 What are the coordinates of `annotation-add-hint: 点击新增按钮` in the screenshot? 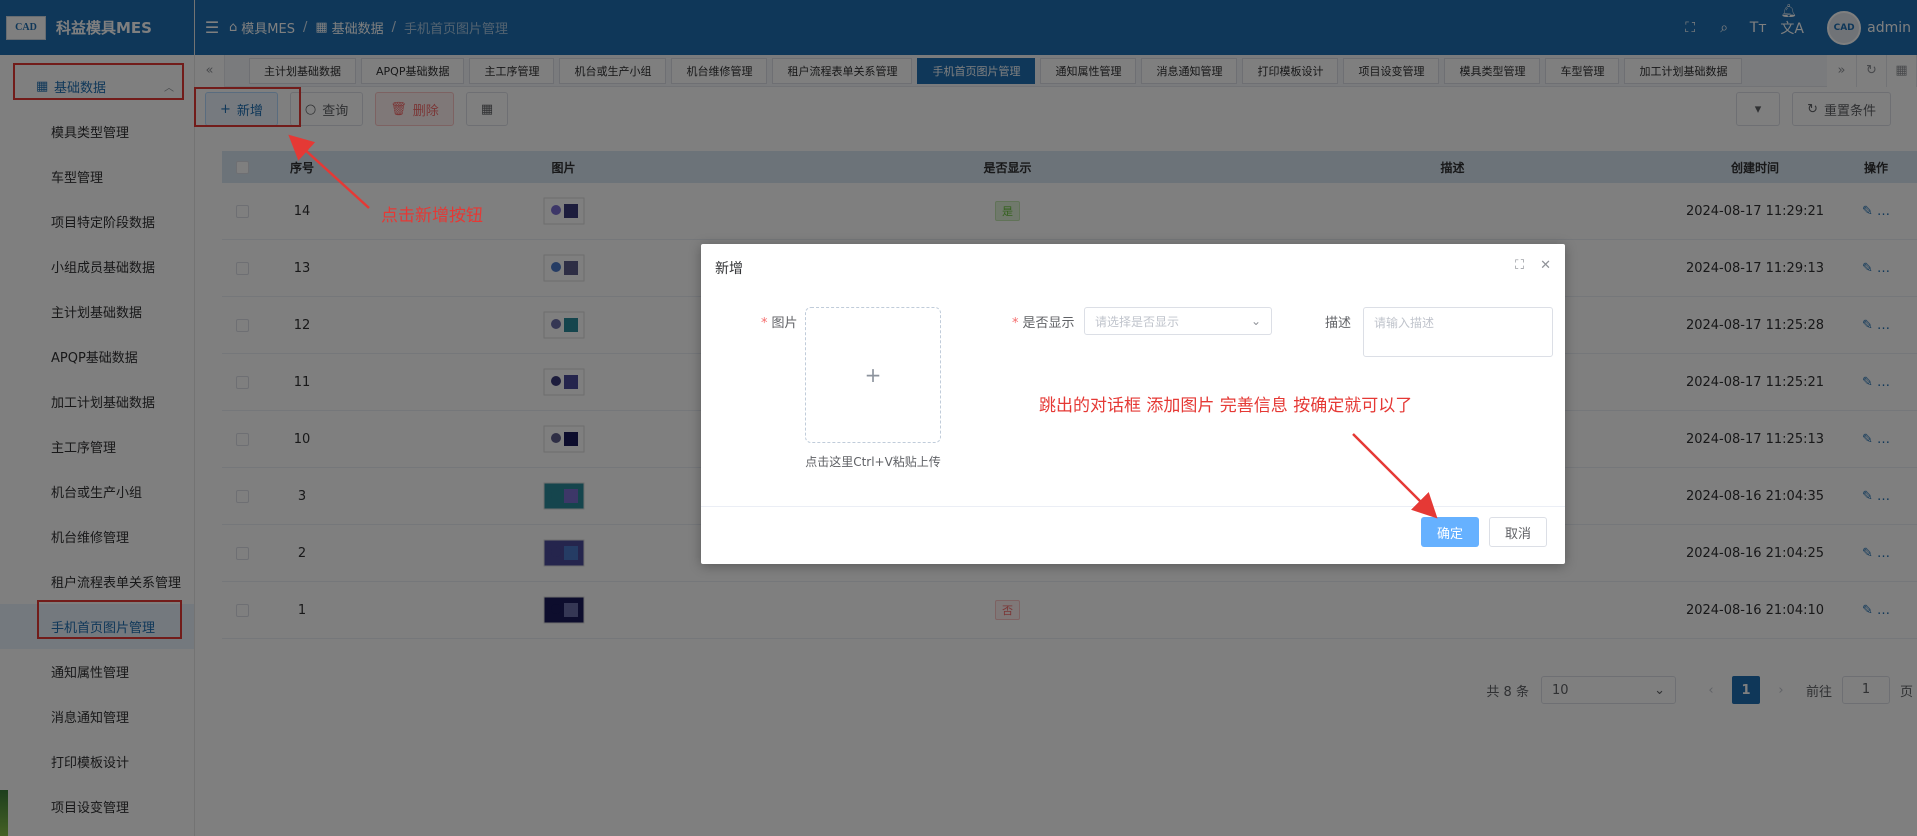 It's located at (432, 216).